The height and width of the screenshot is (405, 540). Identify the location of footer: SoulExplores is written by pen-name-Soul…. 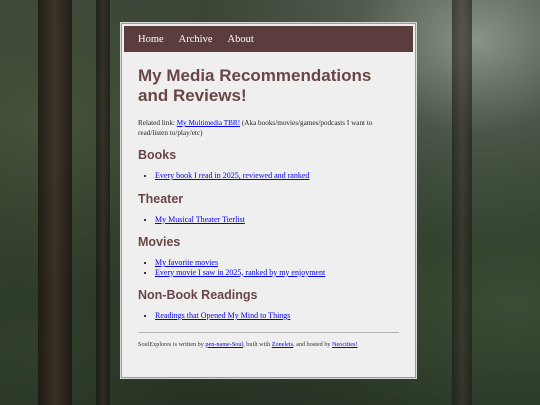
(268, 344).